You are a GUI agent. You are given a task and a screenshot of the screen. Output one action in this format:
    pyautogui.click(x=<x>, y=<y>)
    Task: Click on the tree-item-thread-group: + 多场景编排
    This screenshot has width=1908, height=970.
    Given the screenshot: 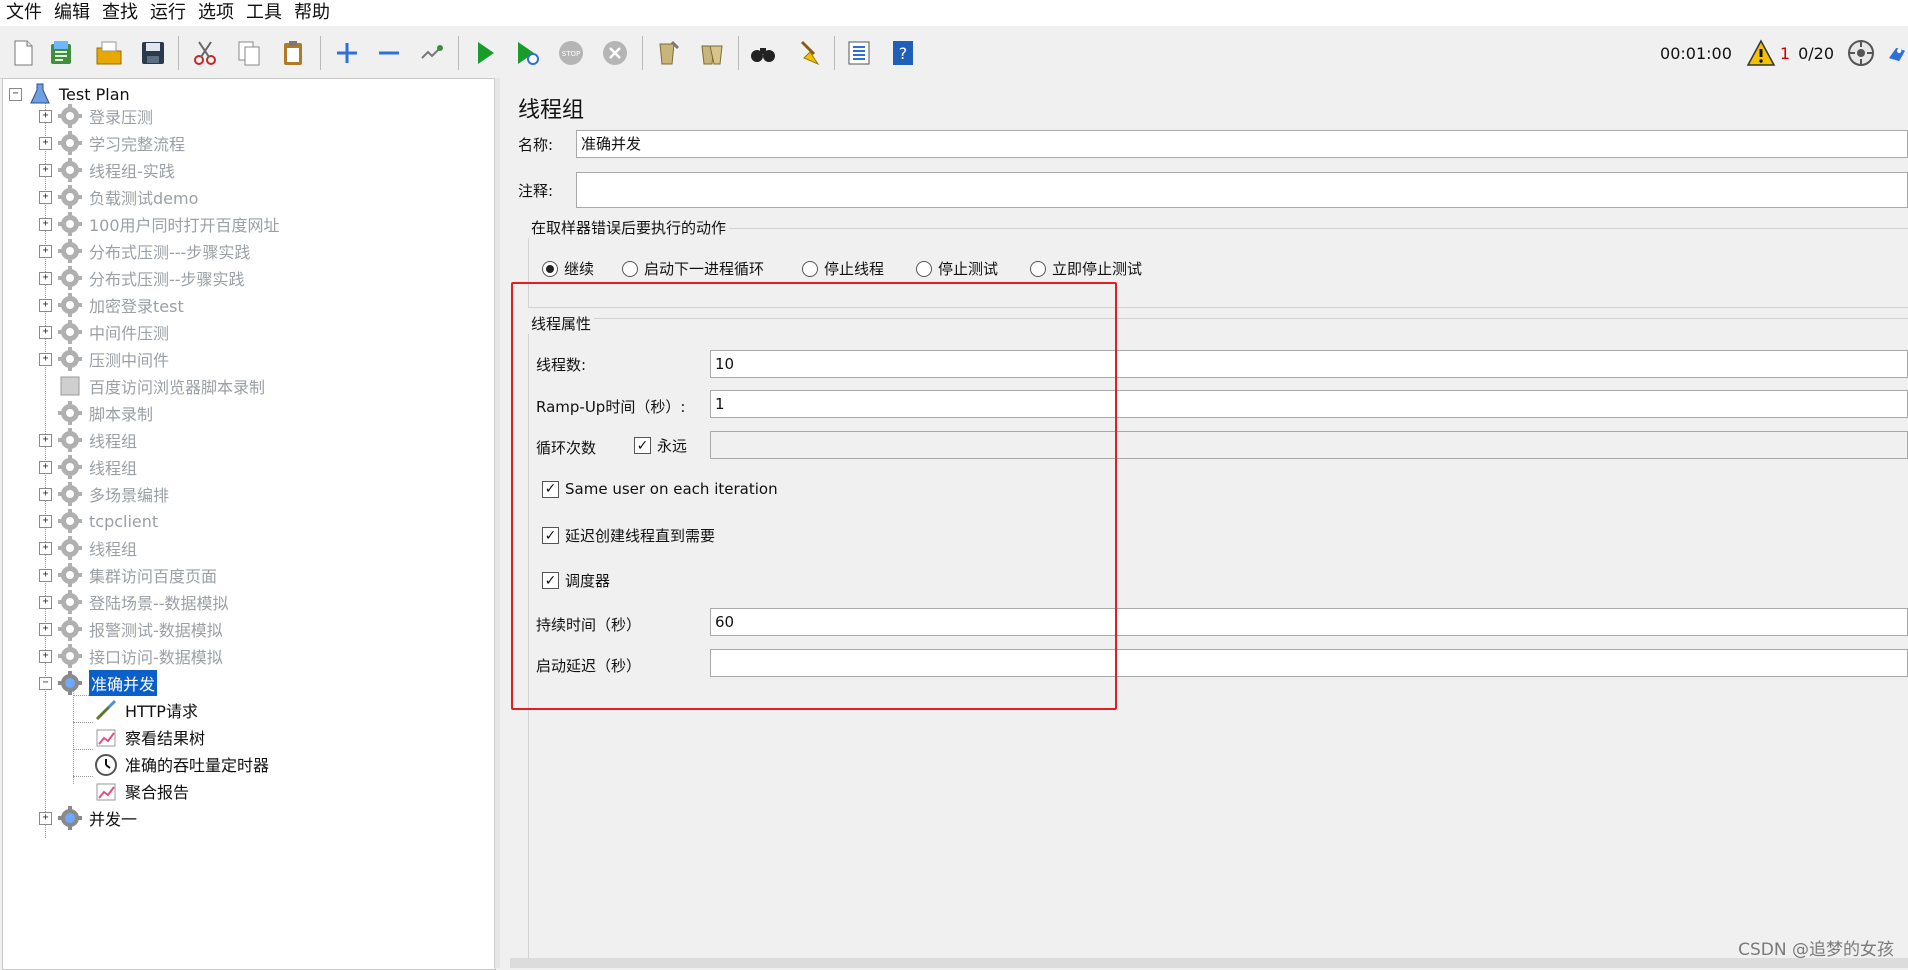 What is the action you would take?
    pyautogui.click(x=104, y=494)
    